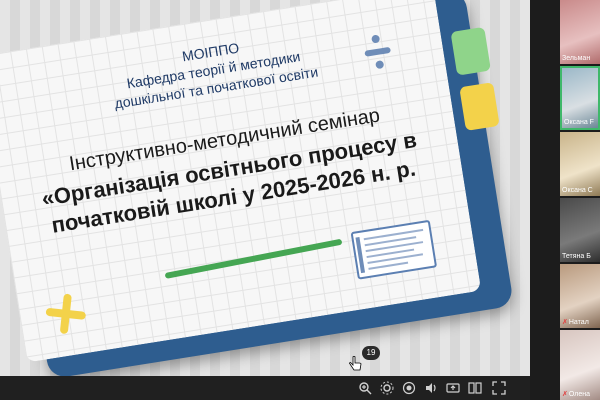 This screenshot has height=400, width=600. Describe the element at coordinates (470, 51) in the screenshot. I see `slide-tab-green` at that location.